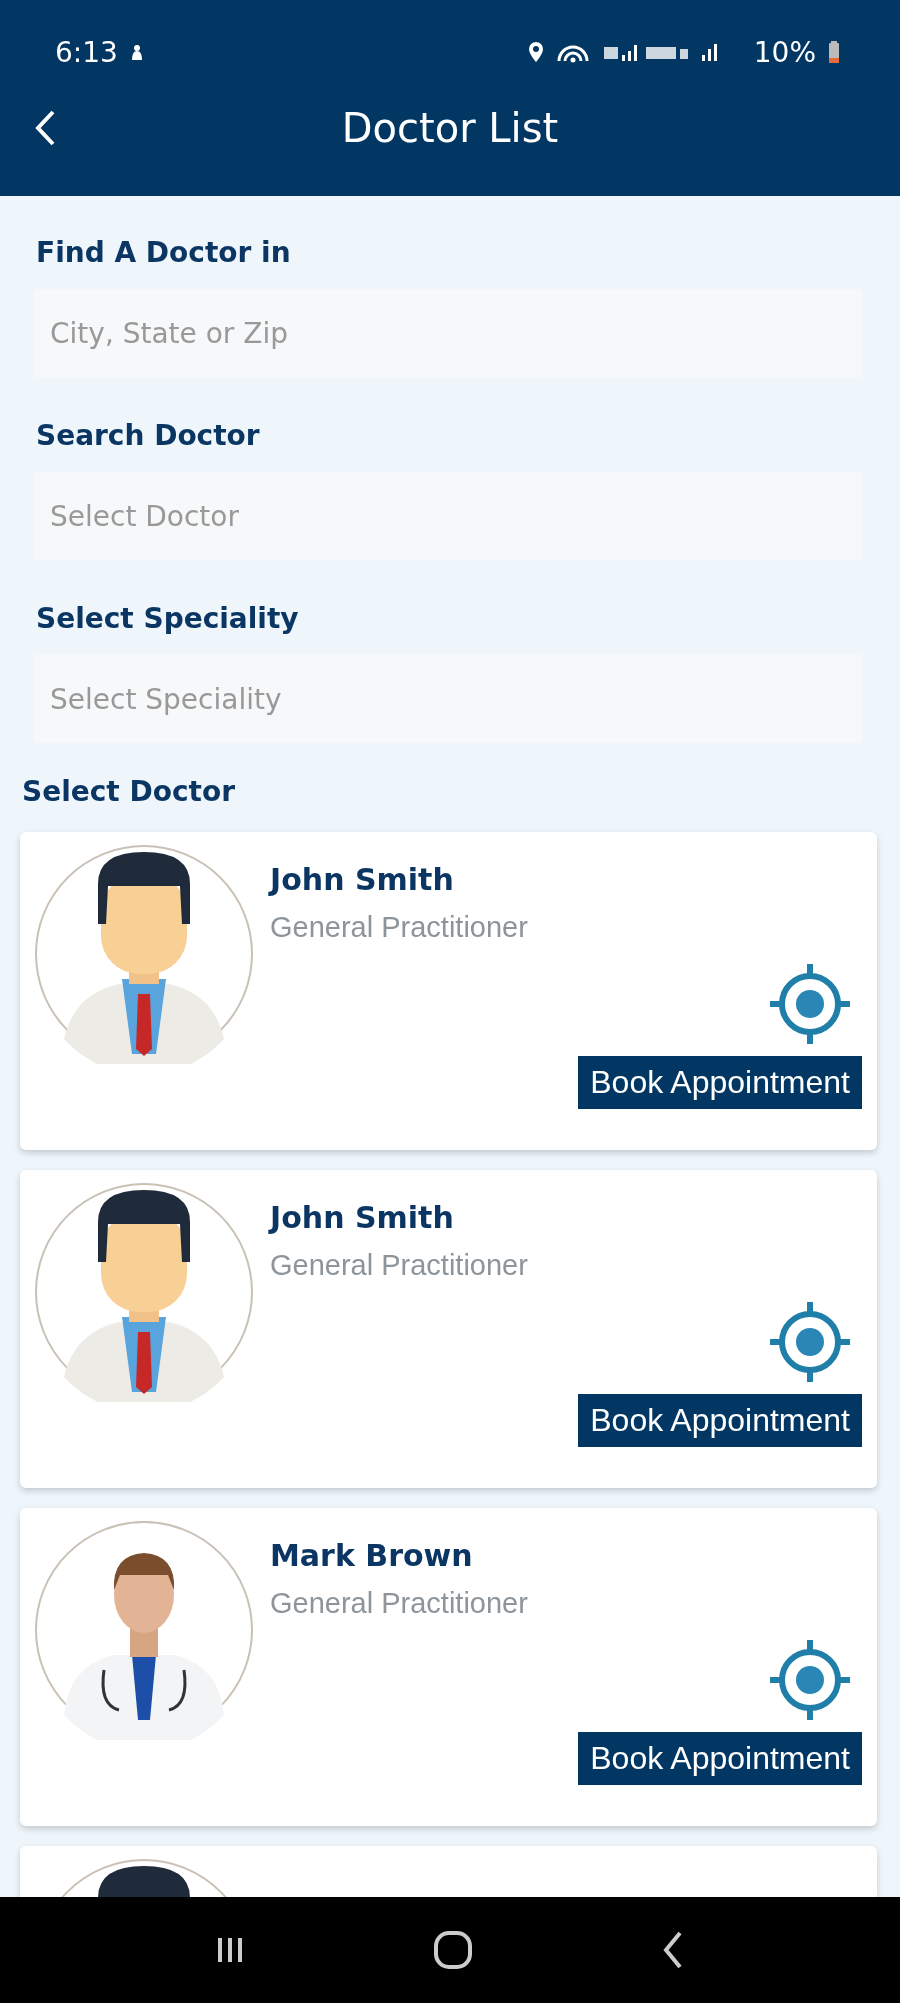  What do you see at coordinates (86, 52) in the screenshot?
I see `status-time: 6:13` at bounding box center [86, 52].